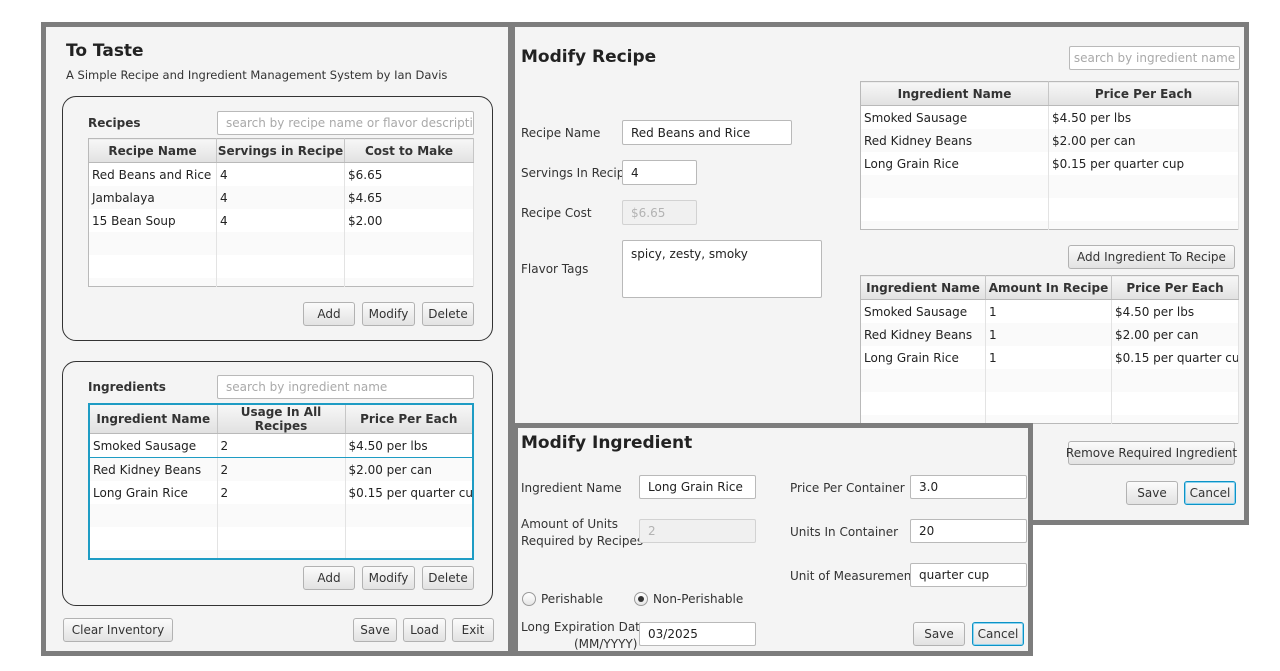 The height and width of the screenshot is (671, 1280). Describe the element at coordinates (424, 630) in the screenshot. I see `load-button: Load` at that location.